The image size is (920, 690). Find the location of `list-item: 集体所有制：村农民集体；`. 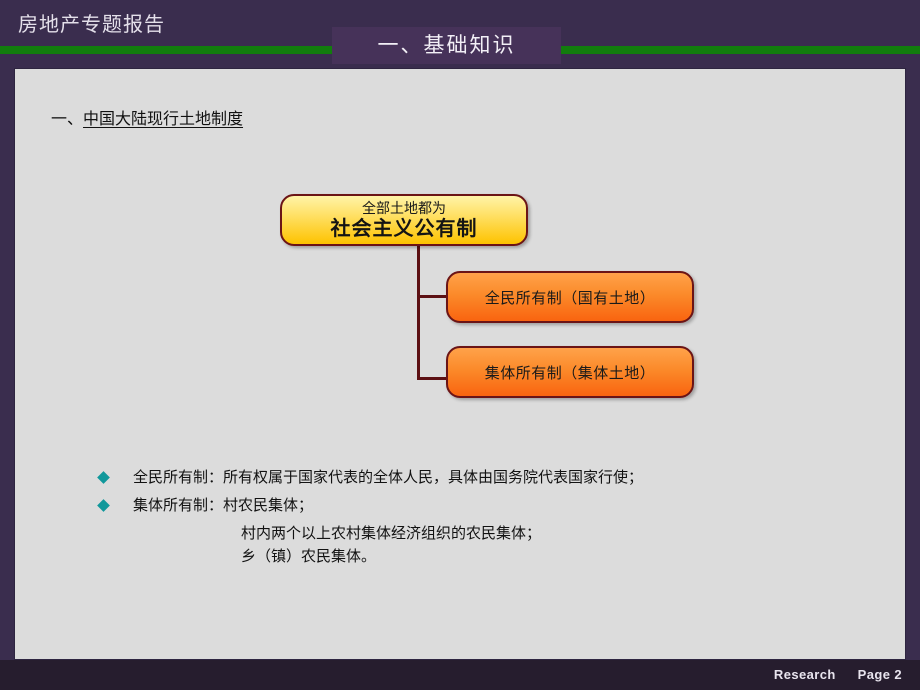

list-item: 集体所有制：村农民集体； is located at coordinates (493, 506).